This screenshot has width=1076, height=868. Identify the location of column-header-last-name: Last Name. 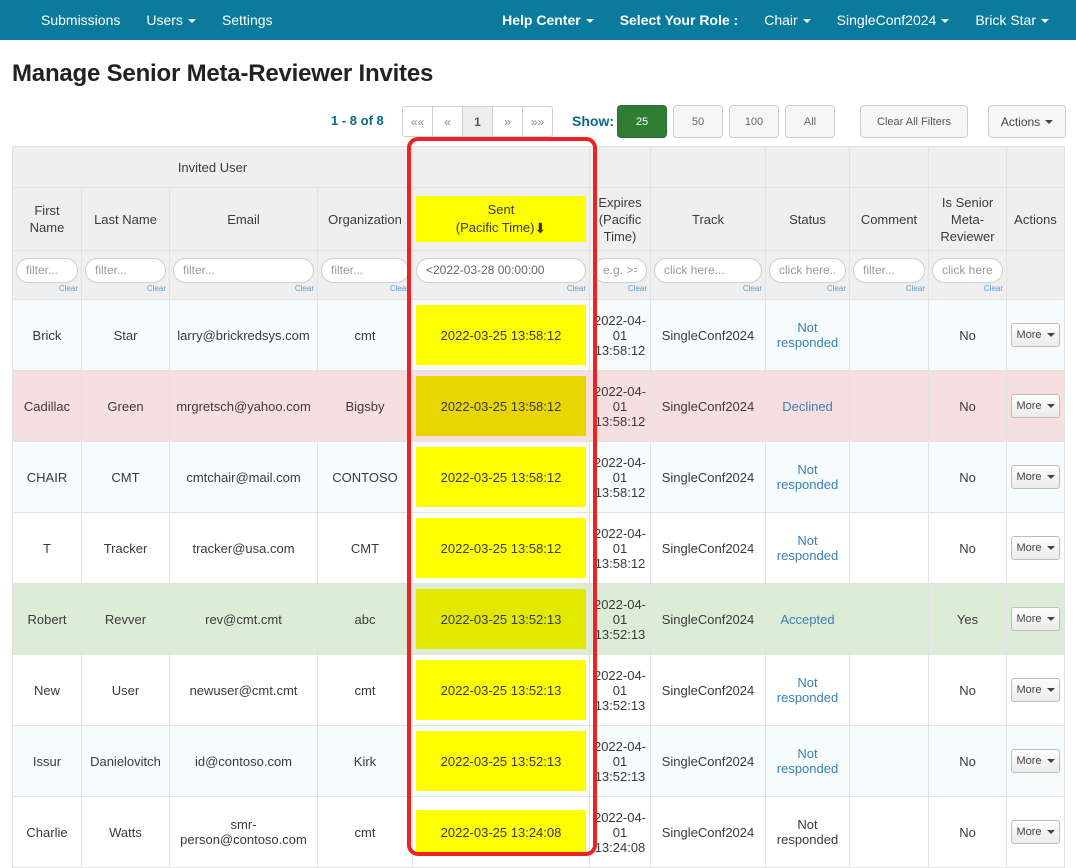
(125, 219).